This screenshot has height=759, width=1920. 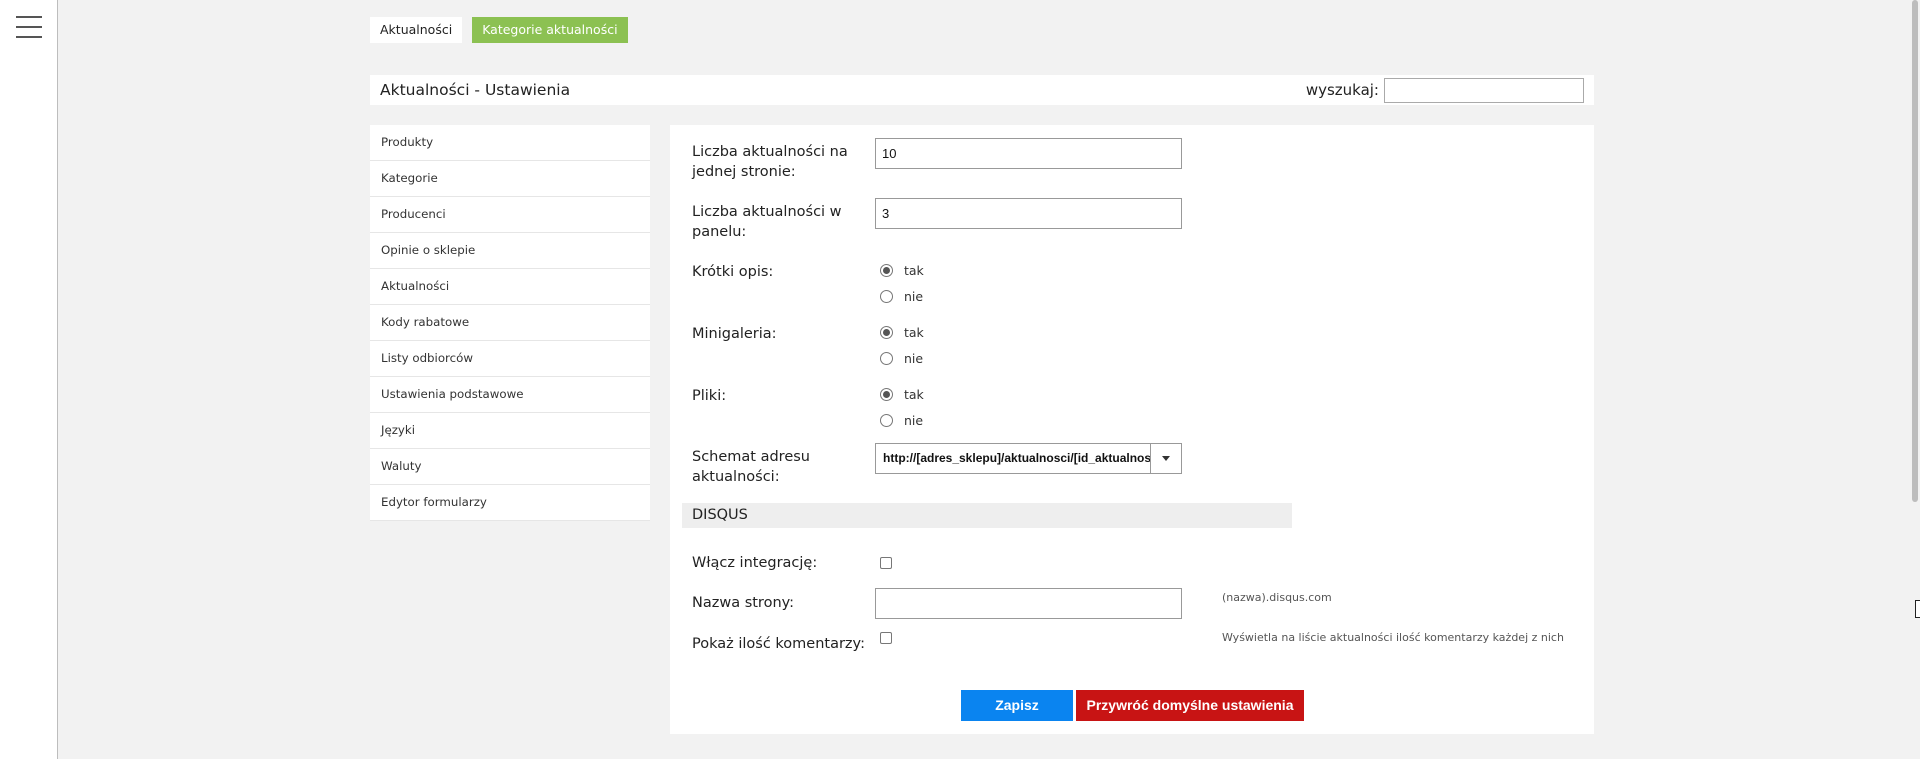 I want to click on sidebar-item-jezyki: Języki, so click(x=510, y=431).